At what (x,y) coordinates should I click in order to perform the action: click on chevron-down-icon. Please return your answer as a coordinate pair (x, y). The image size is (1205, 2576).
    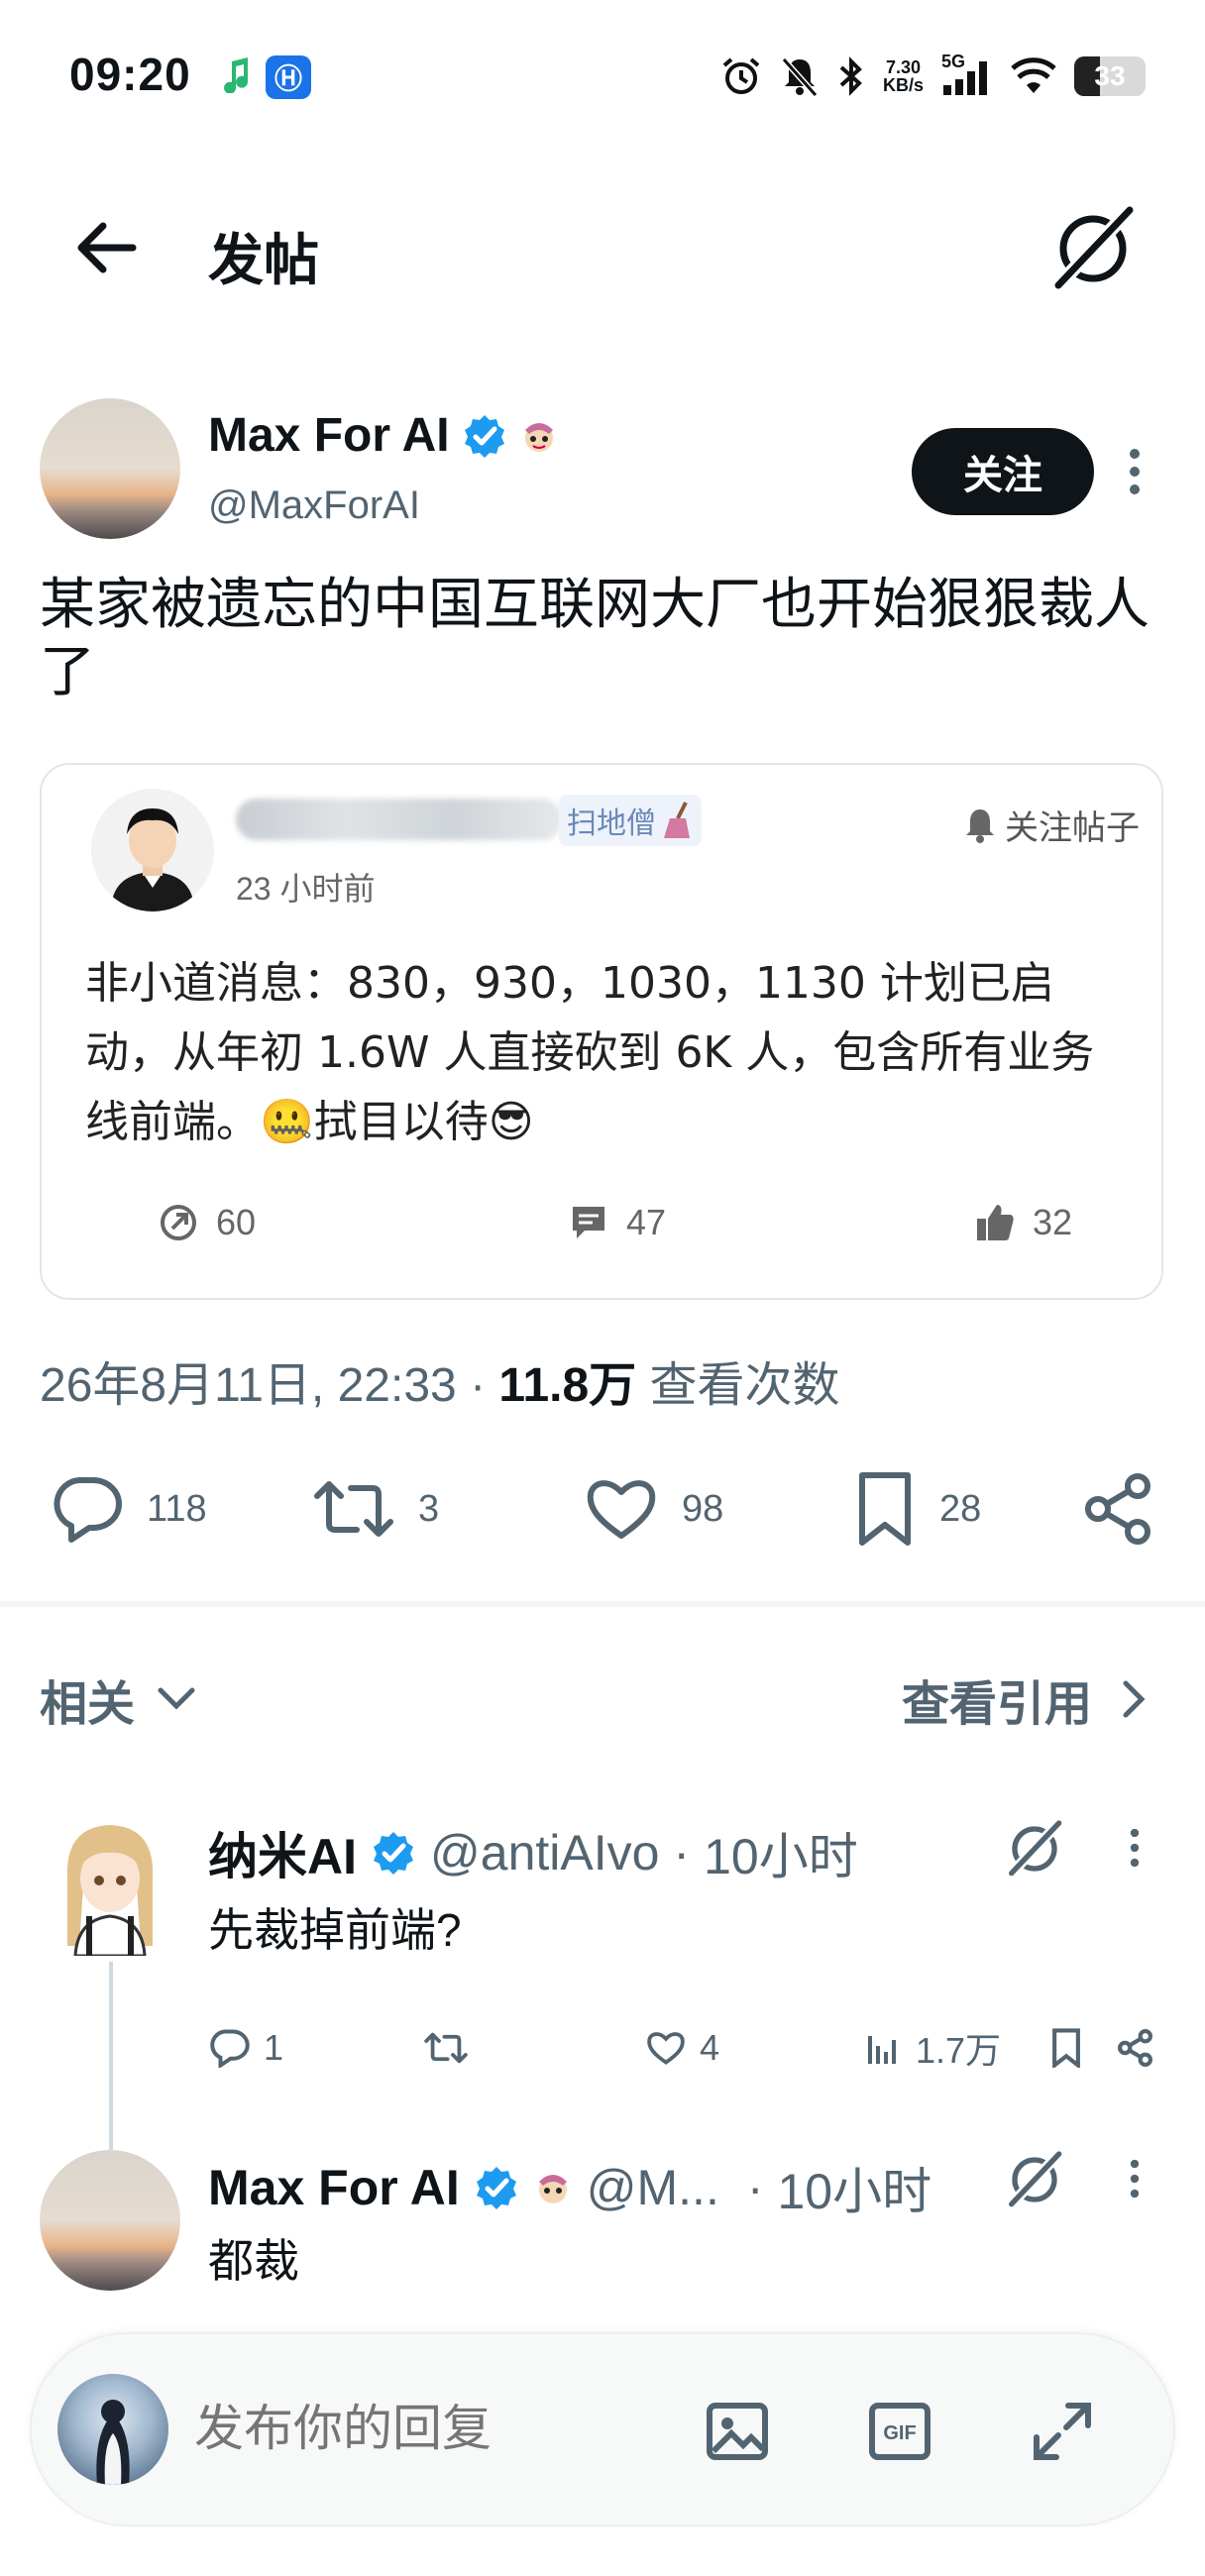
    Looking at the image, I should click on (176, 1699).